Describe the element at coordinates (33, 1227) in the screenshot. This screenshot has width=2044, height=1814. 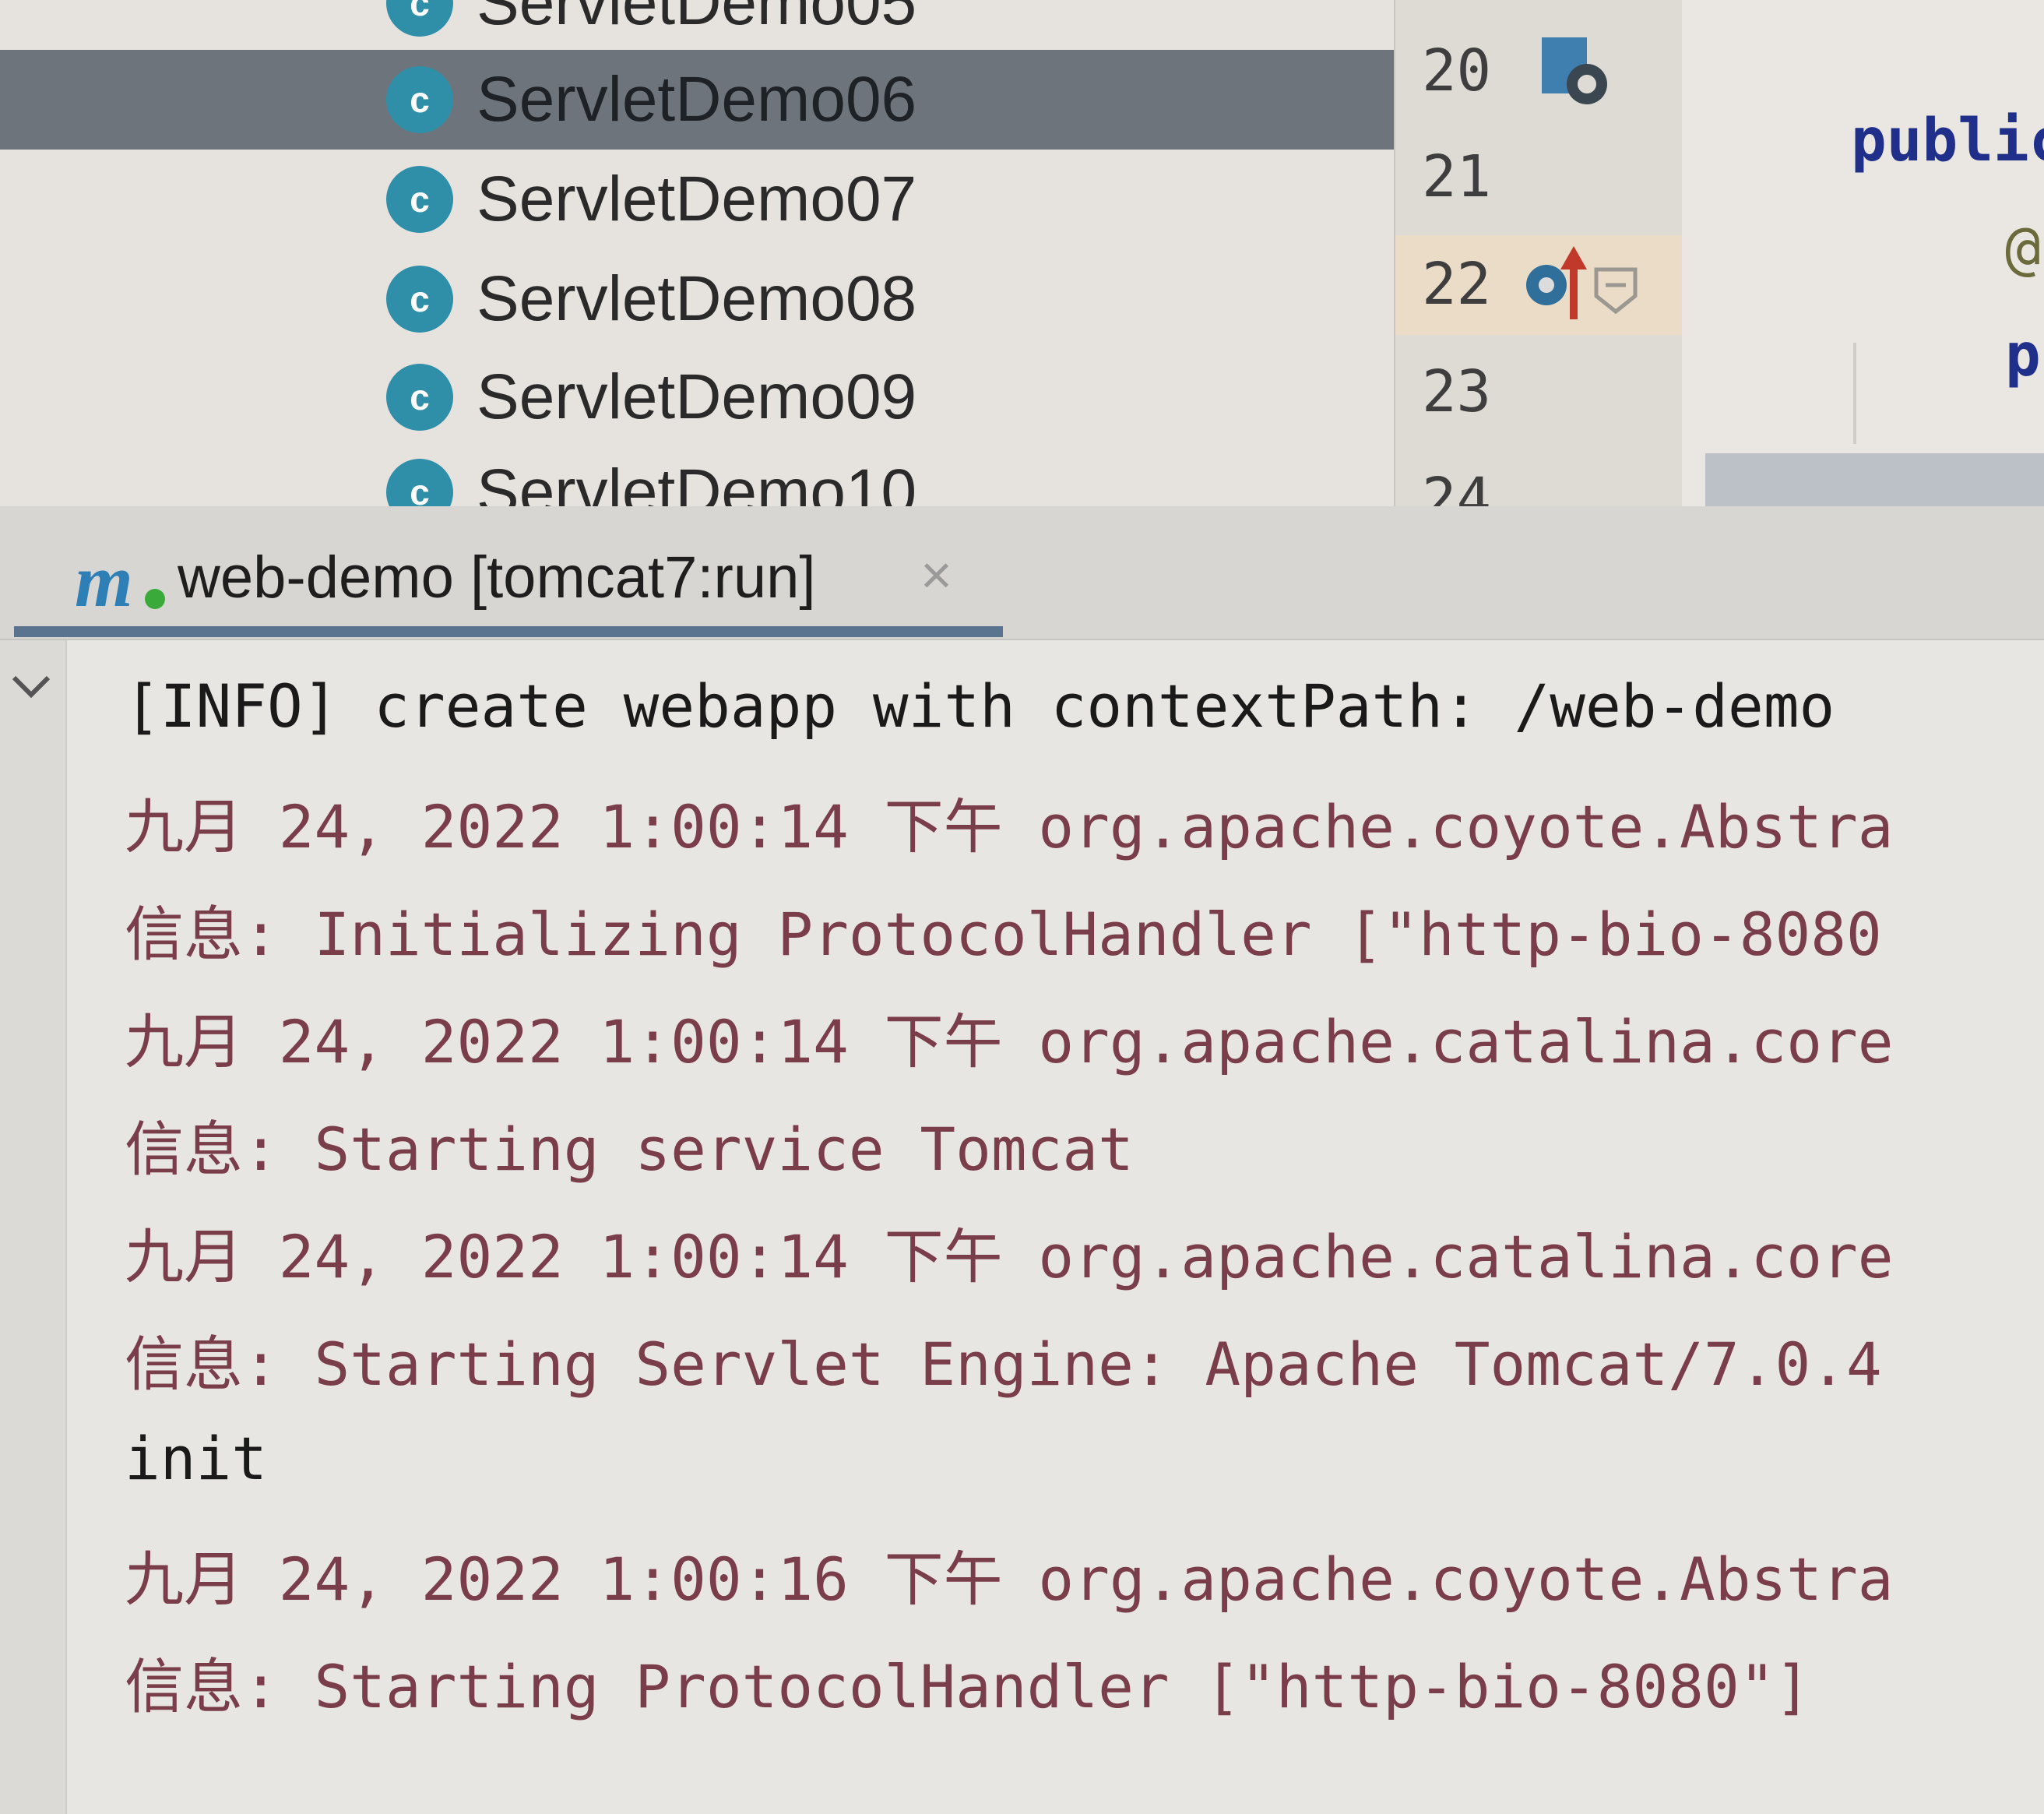
I see `console-gutter` at that location.